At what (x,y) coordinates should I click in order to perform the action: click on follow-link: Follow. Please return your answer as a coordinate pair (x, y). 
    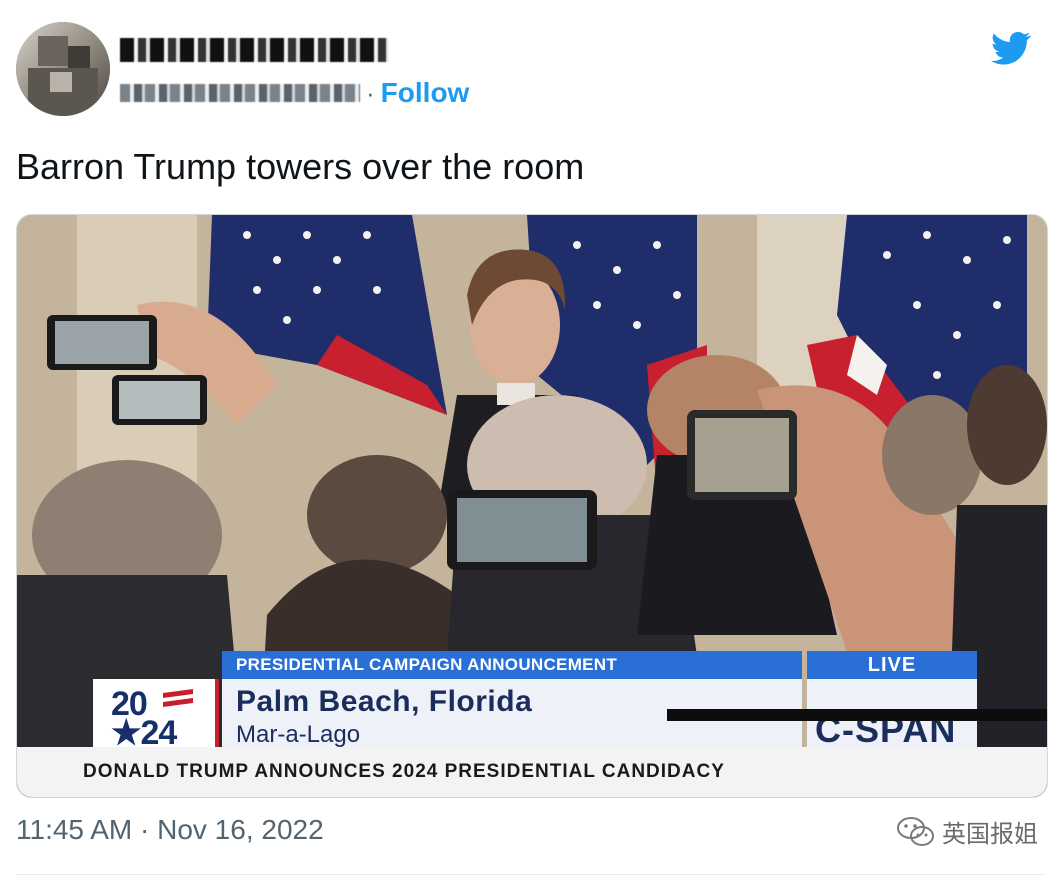
    Looking at the image, I should click on (425, 93).